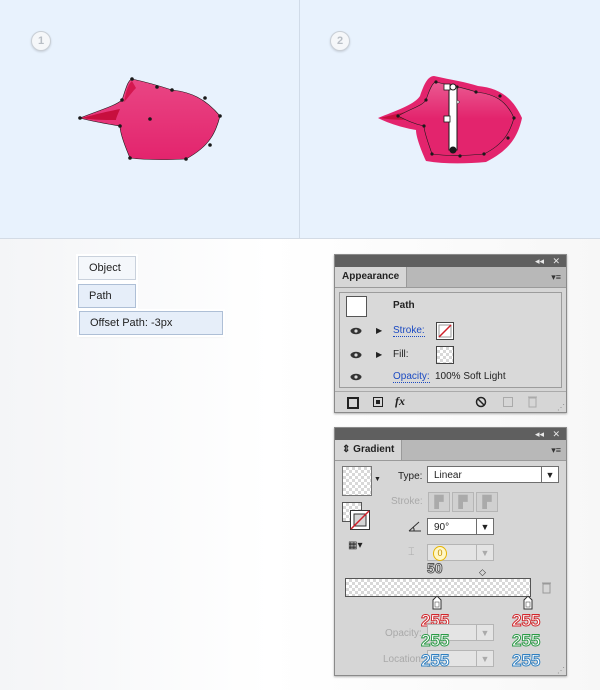 This screenshot has width=600, height=690. What do you see at coordinates (414, 526) in the screenshot?
I see `angle-icon` at bounding box center [414, 526].